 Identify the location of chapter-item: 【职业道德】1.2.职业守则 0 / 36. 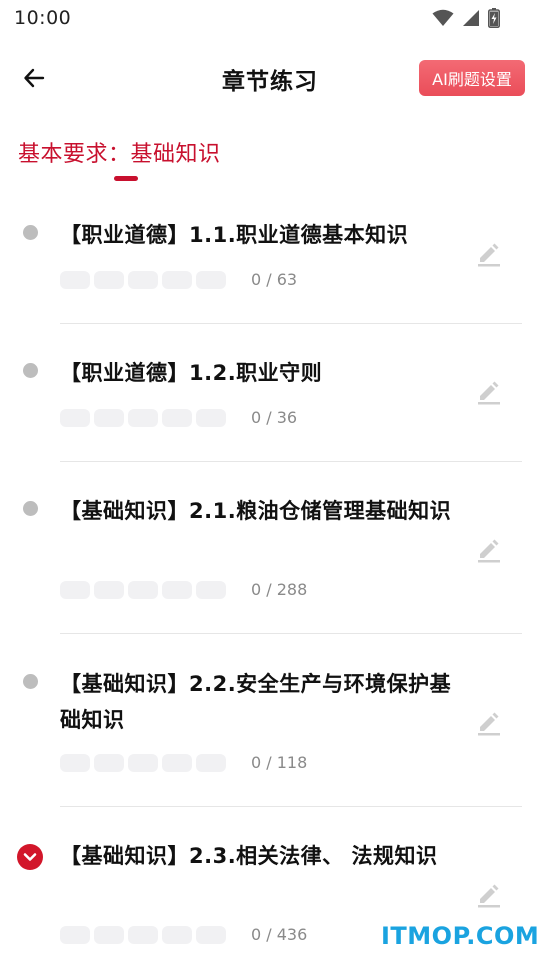
(270, 393).